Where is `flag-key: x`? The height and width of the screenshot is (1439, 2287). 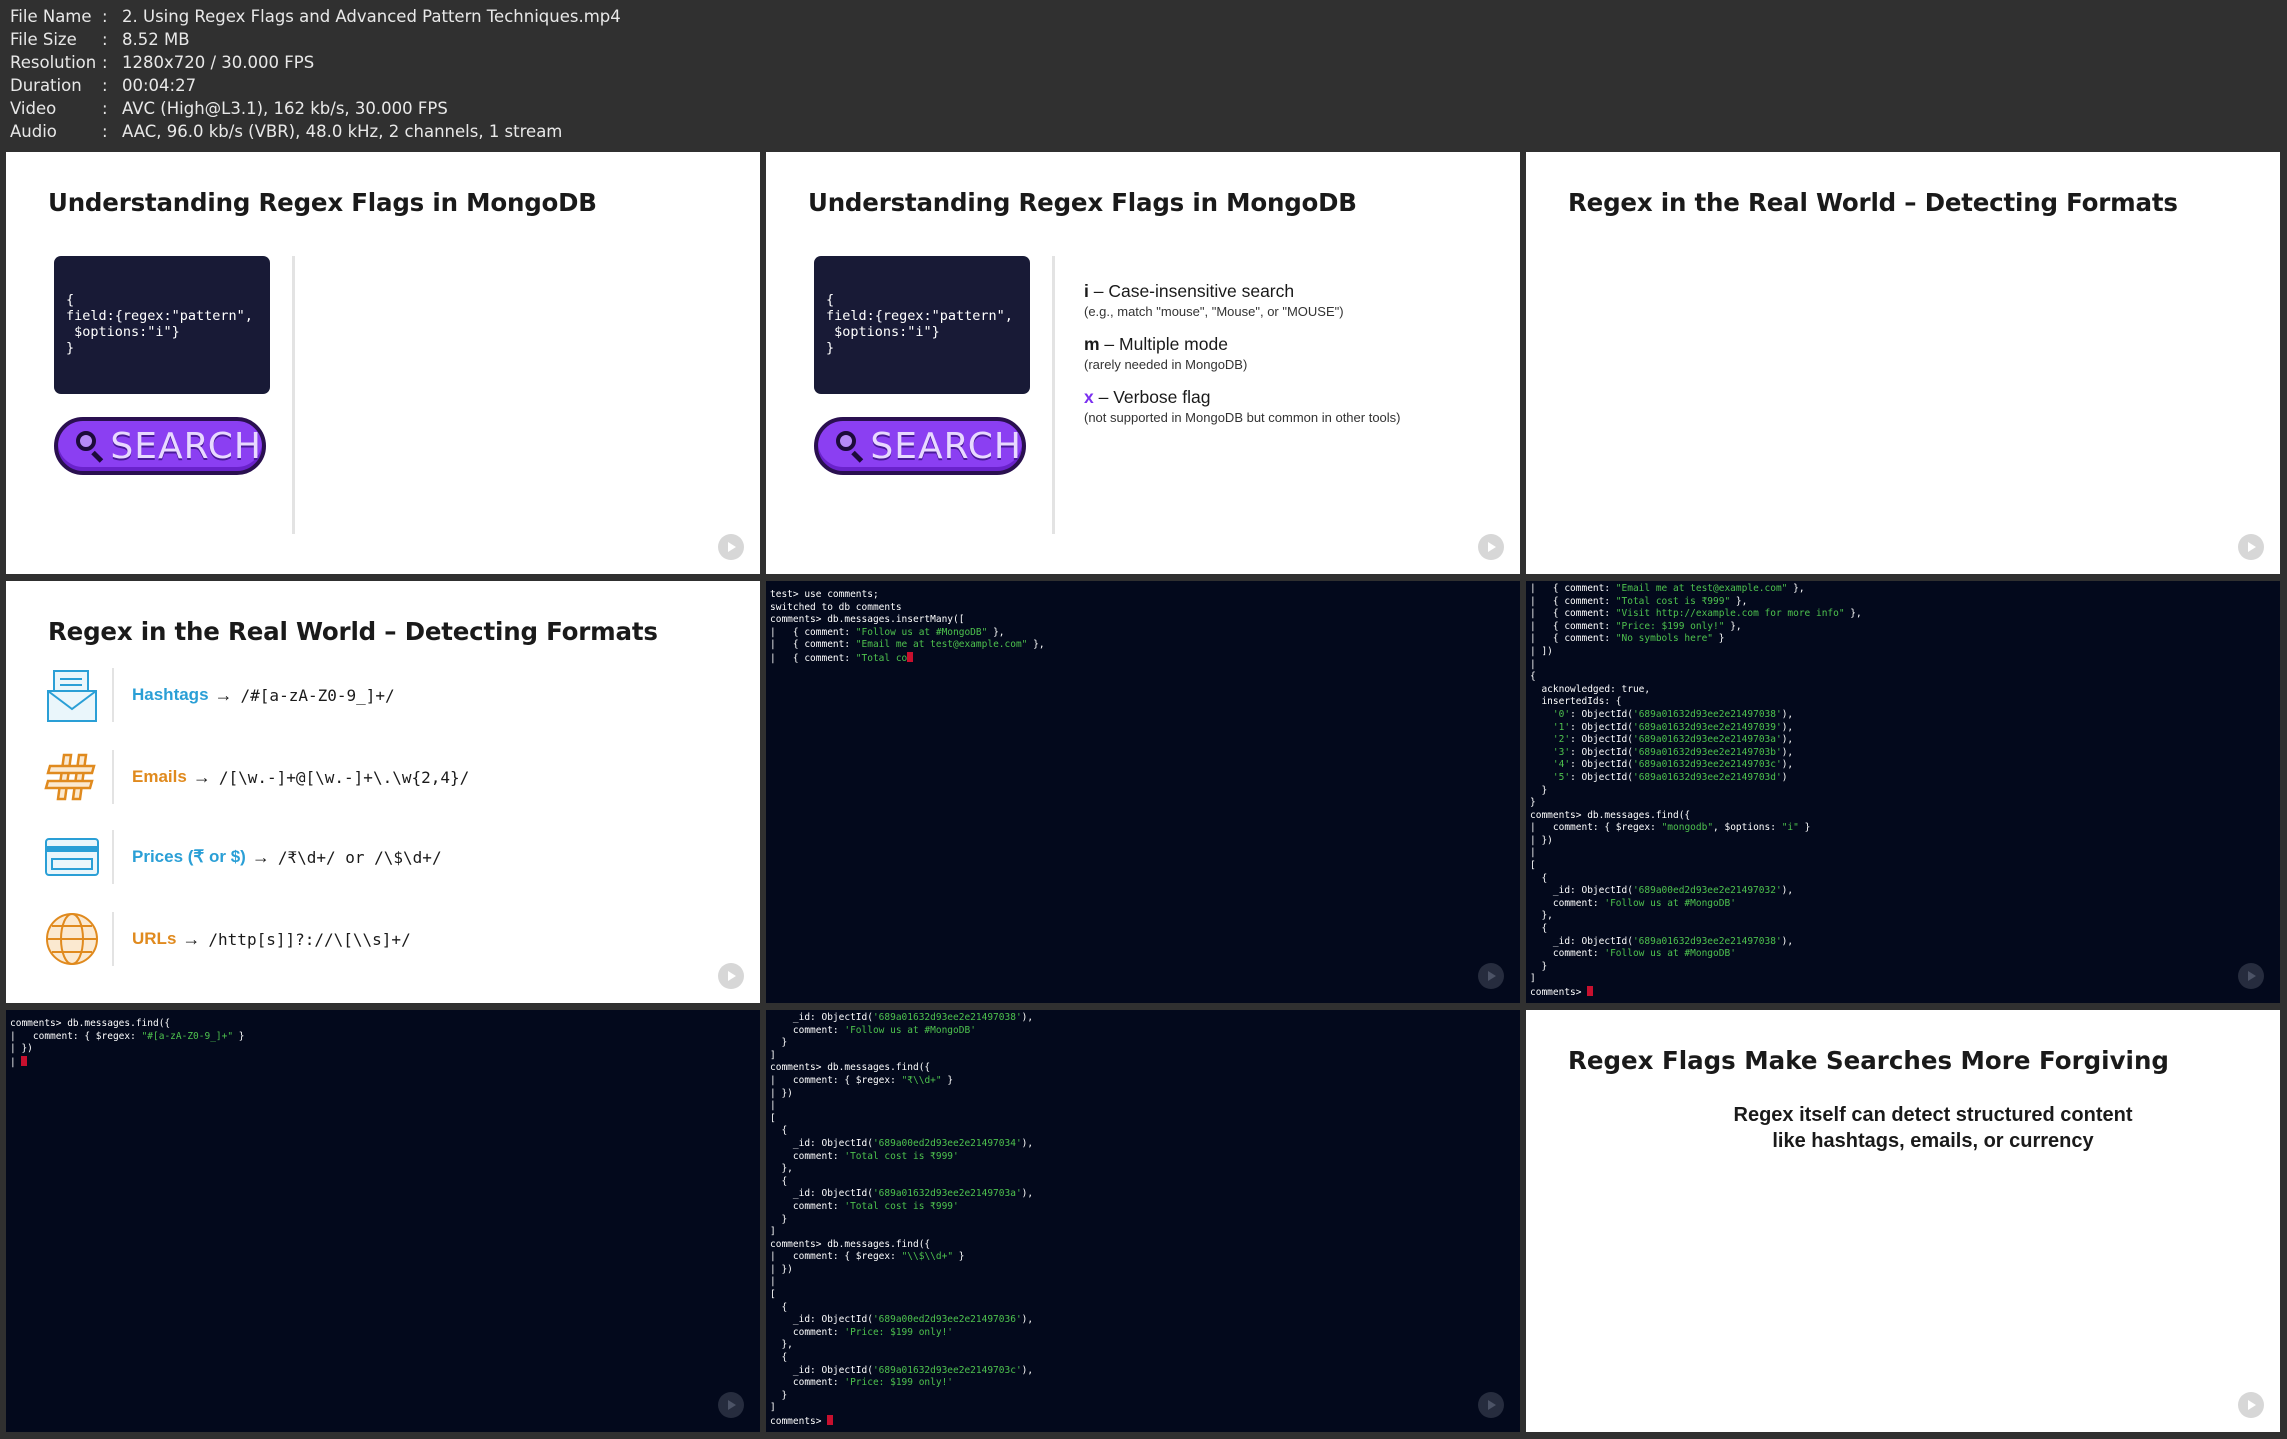 flag-key: x is located at coordinates (1089, 397).